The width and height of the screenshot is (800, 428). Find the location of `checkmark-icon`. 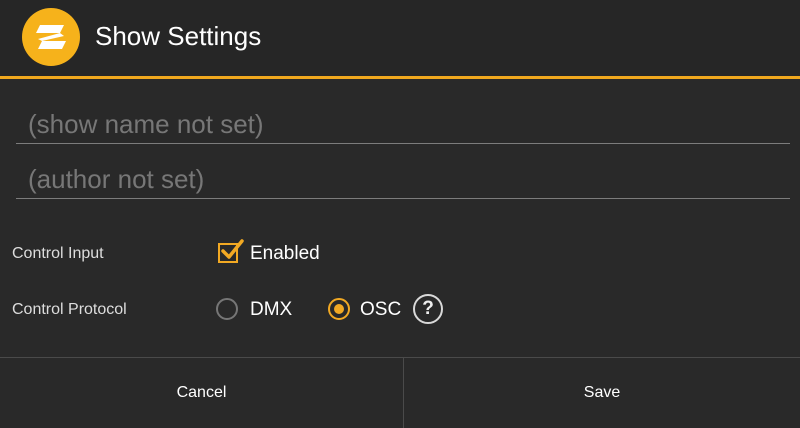

checkmark-icon is located at coordinates (232, 249).